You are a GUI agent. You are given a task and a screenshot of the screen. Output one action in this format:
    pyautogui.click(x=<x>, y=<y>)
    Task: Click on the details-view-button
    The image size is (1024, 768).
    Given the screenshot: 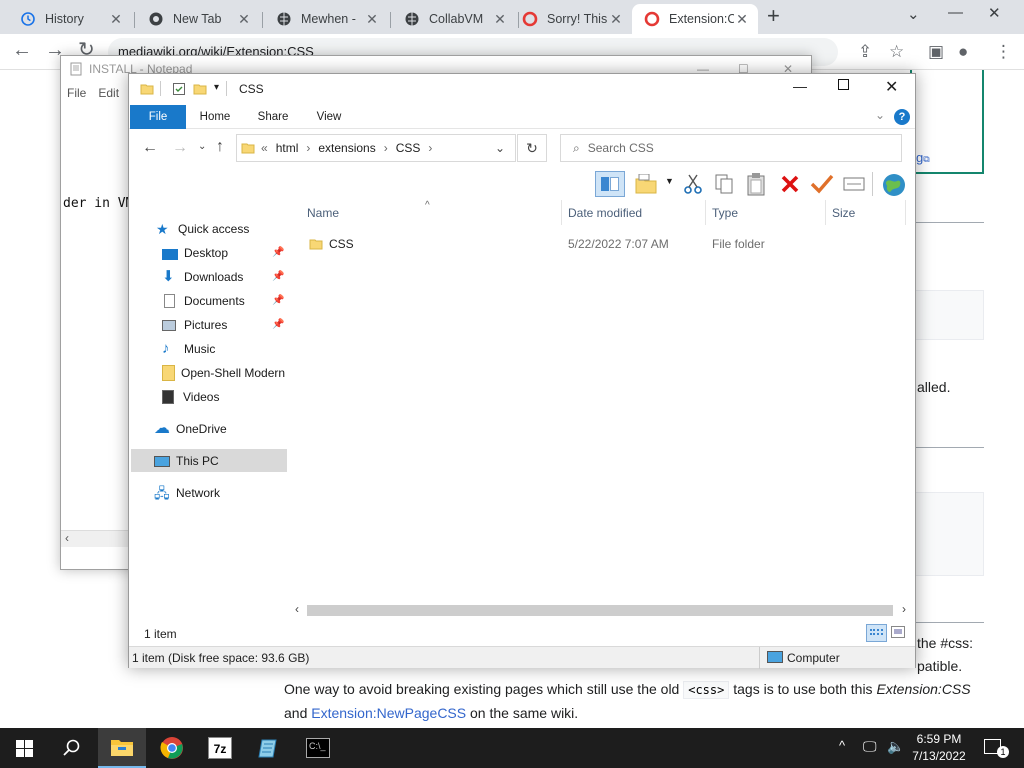 What is the action you would take?
    pyautogui.click(x=876, y=633)
    